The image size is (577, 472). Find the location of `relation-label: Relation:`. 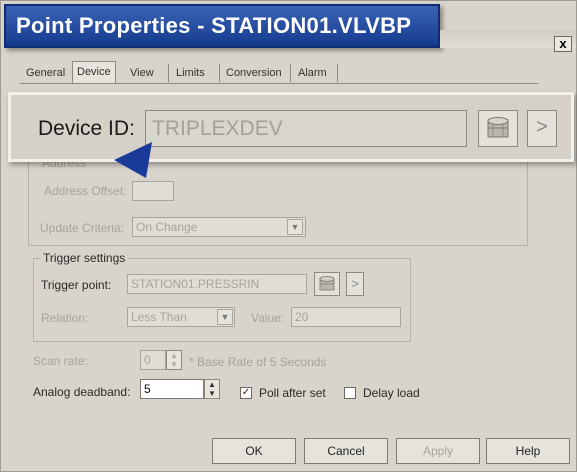

relation-label: Relation: is located at coordinates (65, 318).